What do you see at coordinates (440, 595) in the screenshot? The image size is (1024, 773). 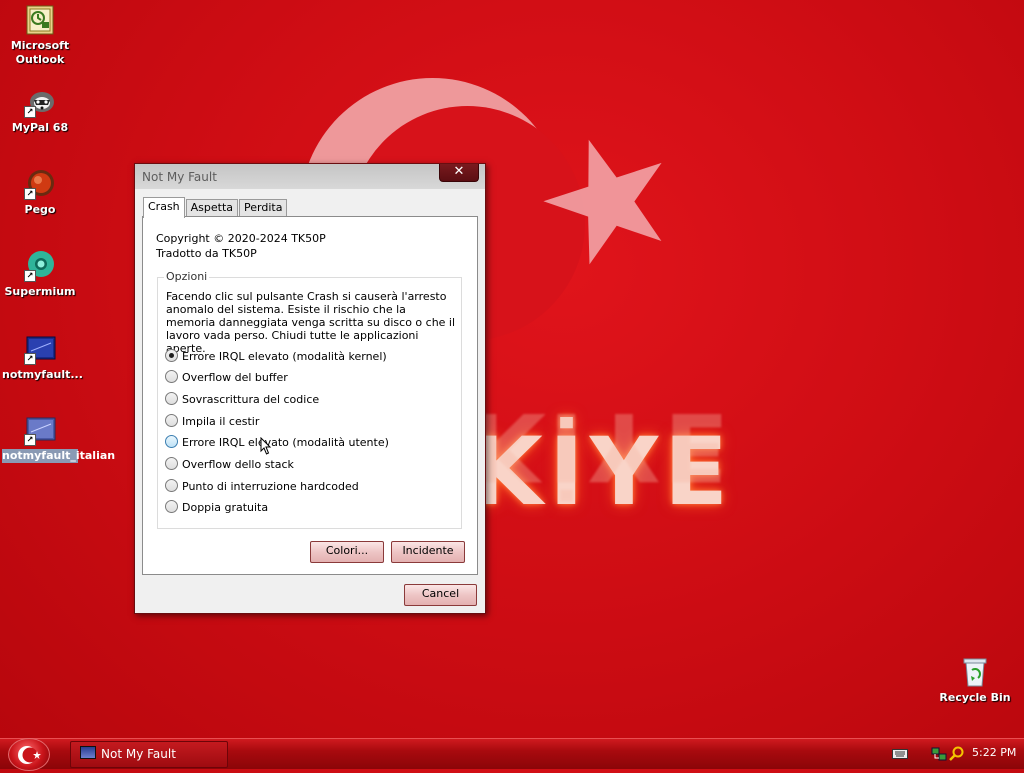 I see `cancel-button: Cancel` at bounding box center [440, 595].